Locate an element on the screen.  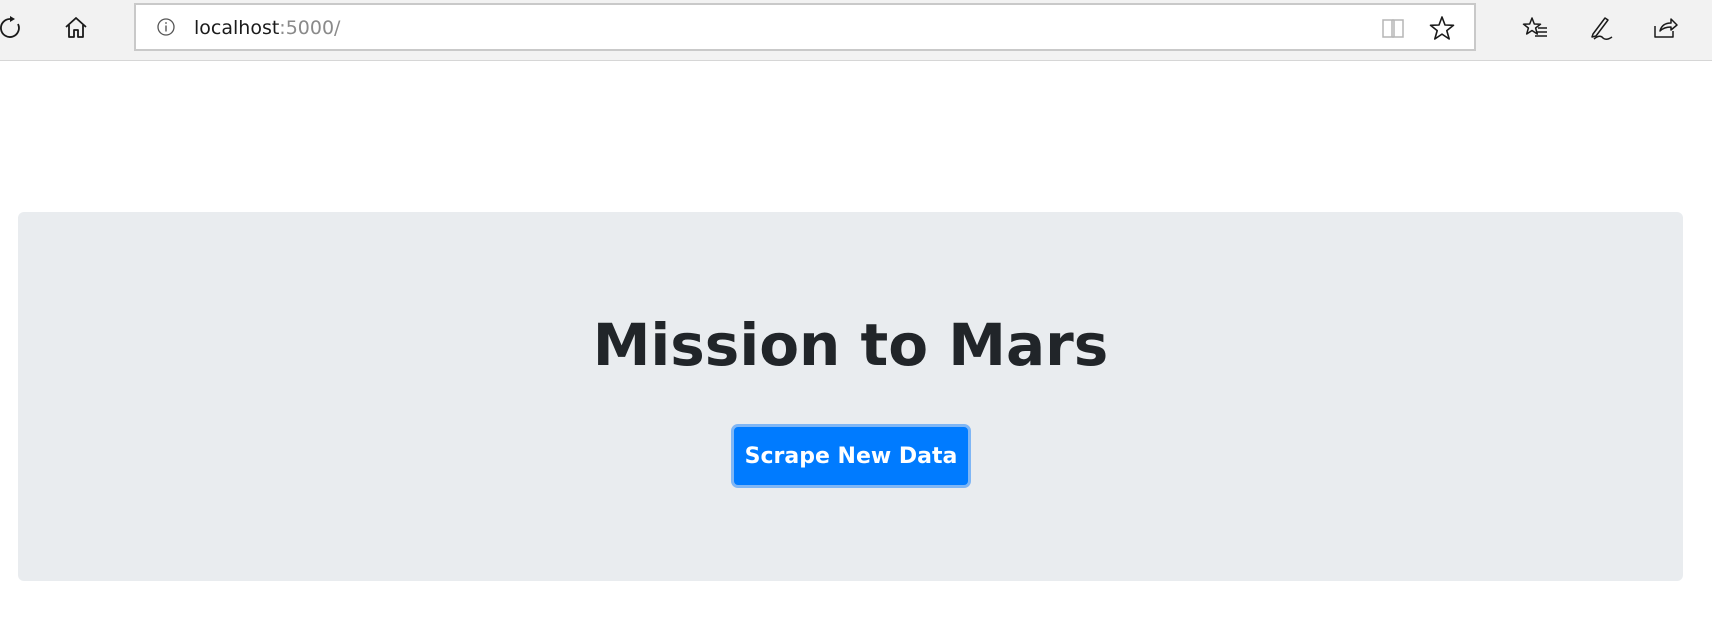
pen-icon is located at coordinates (1602, 29).